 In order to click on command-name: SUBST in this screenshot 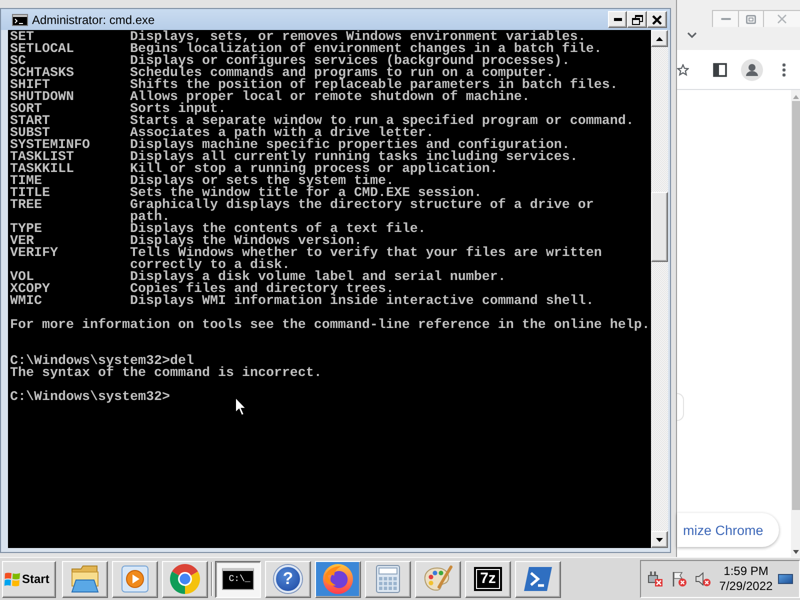, I will do `click(30, 134)`.